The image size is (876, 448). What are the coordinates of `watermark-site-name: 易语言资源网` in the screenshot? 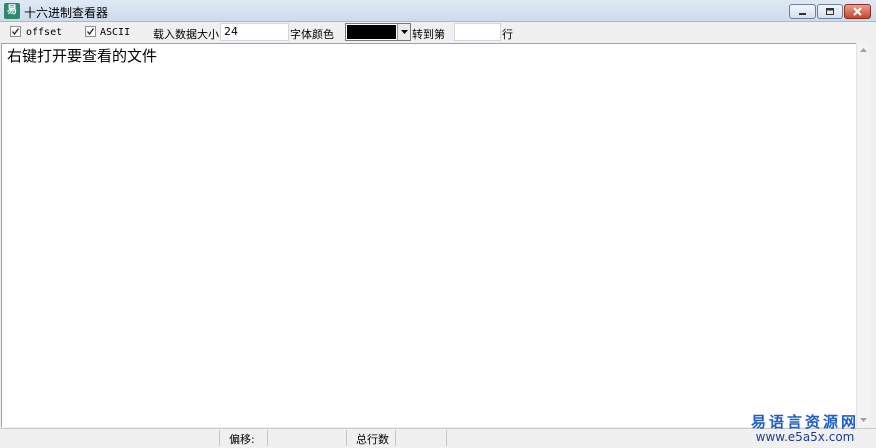 It's located at (804, 422).